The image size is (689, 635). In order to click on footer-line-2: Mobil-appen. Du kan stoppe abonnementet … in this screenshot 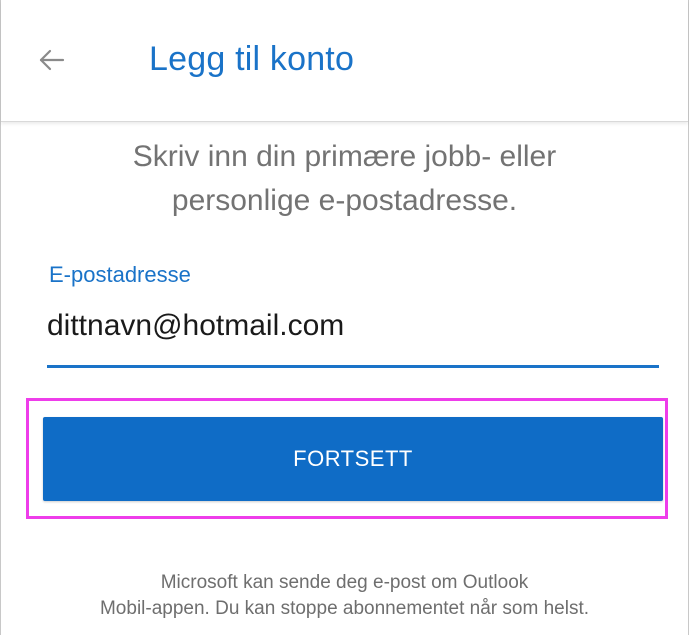, I will do `click(344, 608)`.